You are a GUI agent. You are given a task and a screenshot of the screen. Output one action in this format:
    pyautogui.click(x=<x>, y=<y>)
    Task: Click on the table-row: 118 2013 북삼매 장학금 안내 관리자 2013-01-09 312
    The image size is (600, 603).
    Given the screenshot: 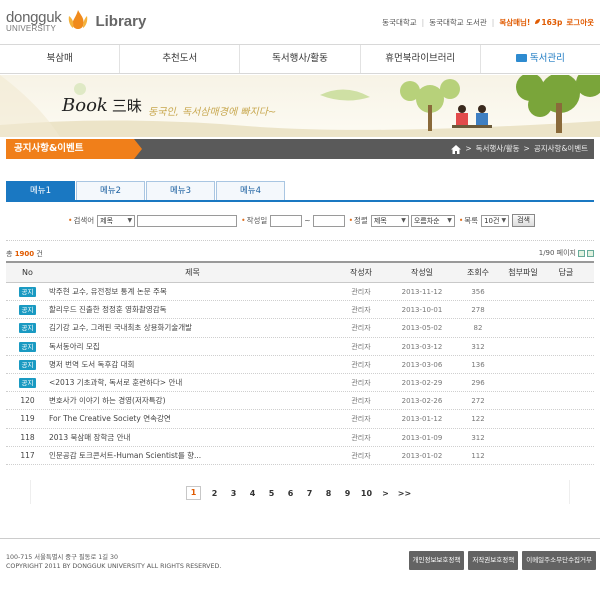 What is the action you would take?
    pyautogui.click(x=300, y=438)
    